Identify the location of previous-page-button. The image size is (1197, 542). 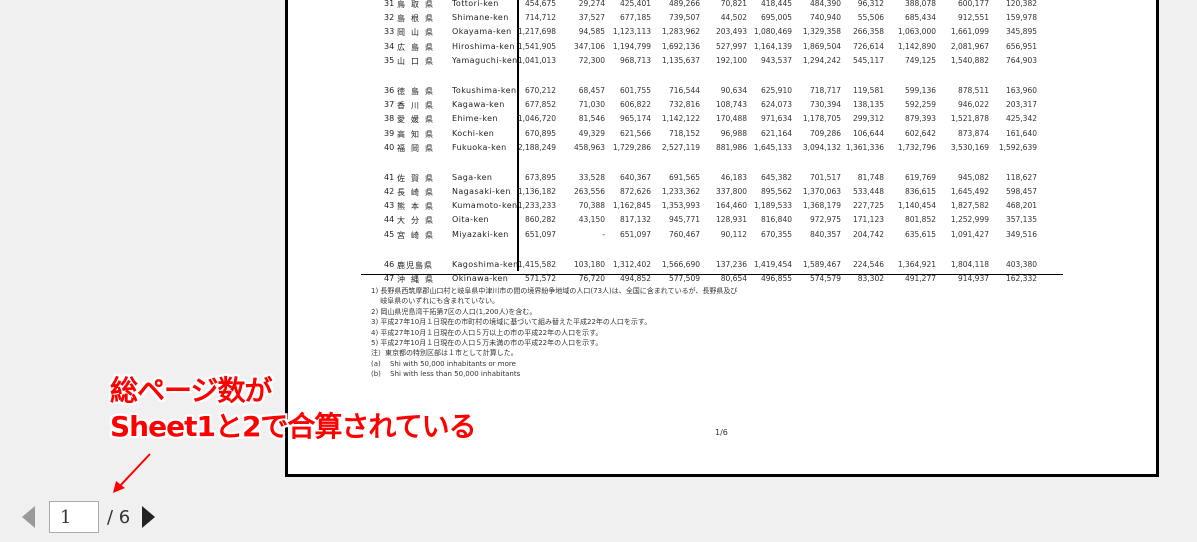
(28, 517).